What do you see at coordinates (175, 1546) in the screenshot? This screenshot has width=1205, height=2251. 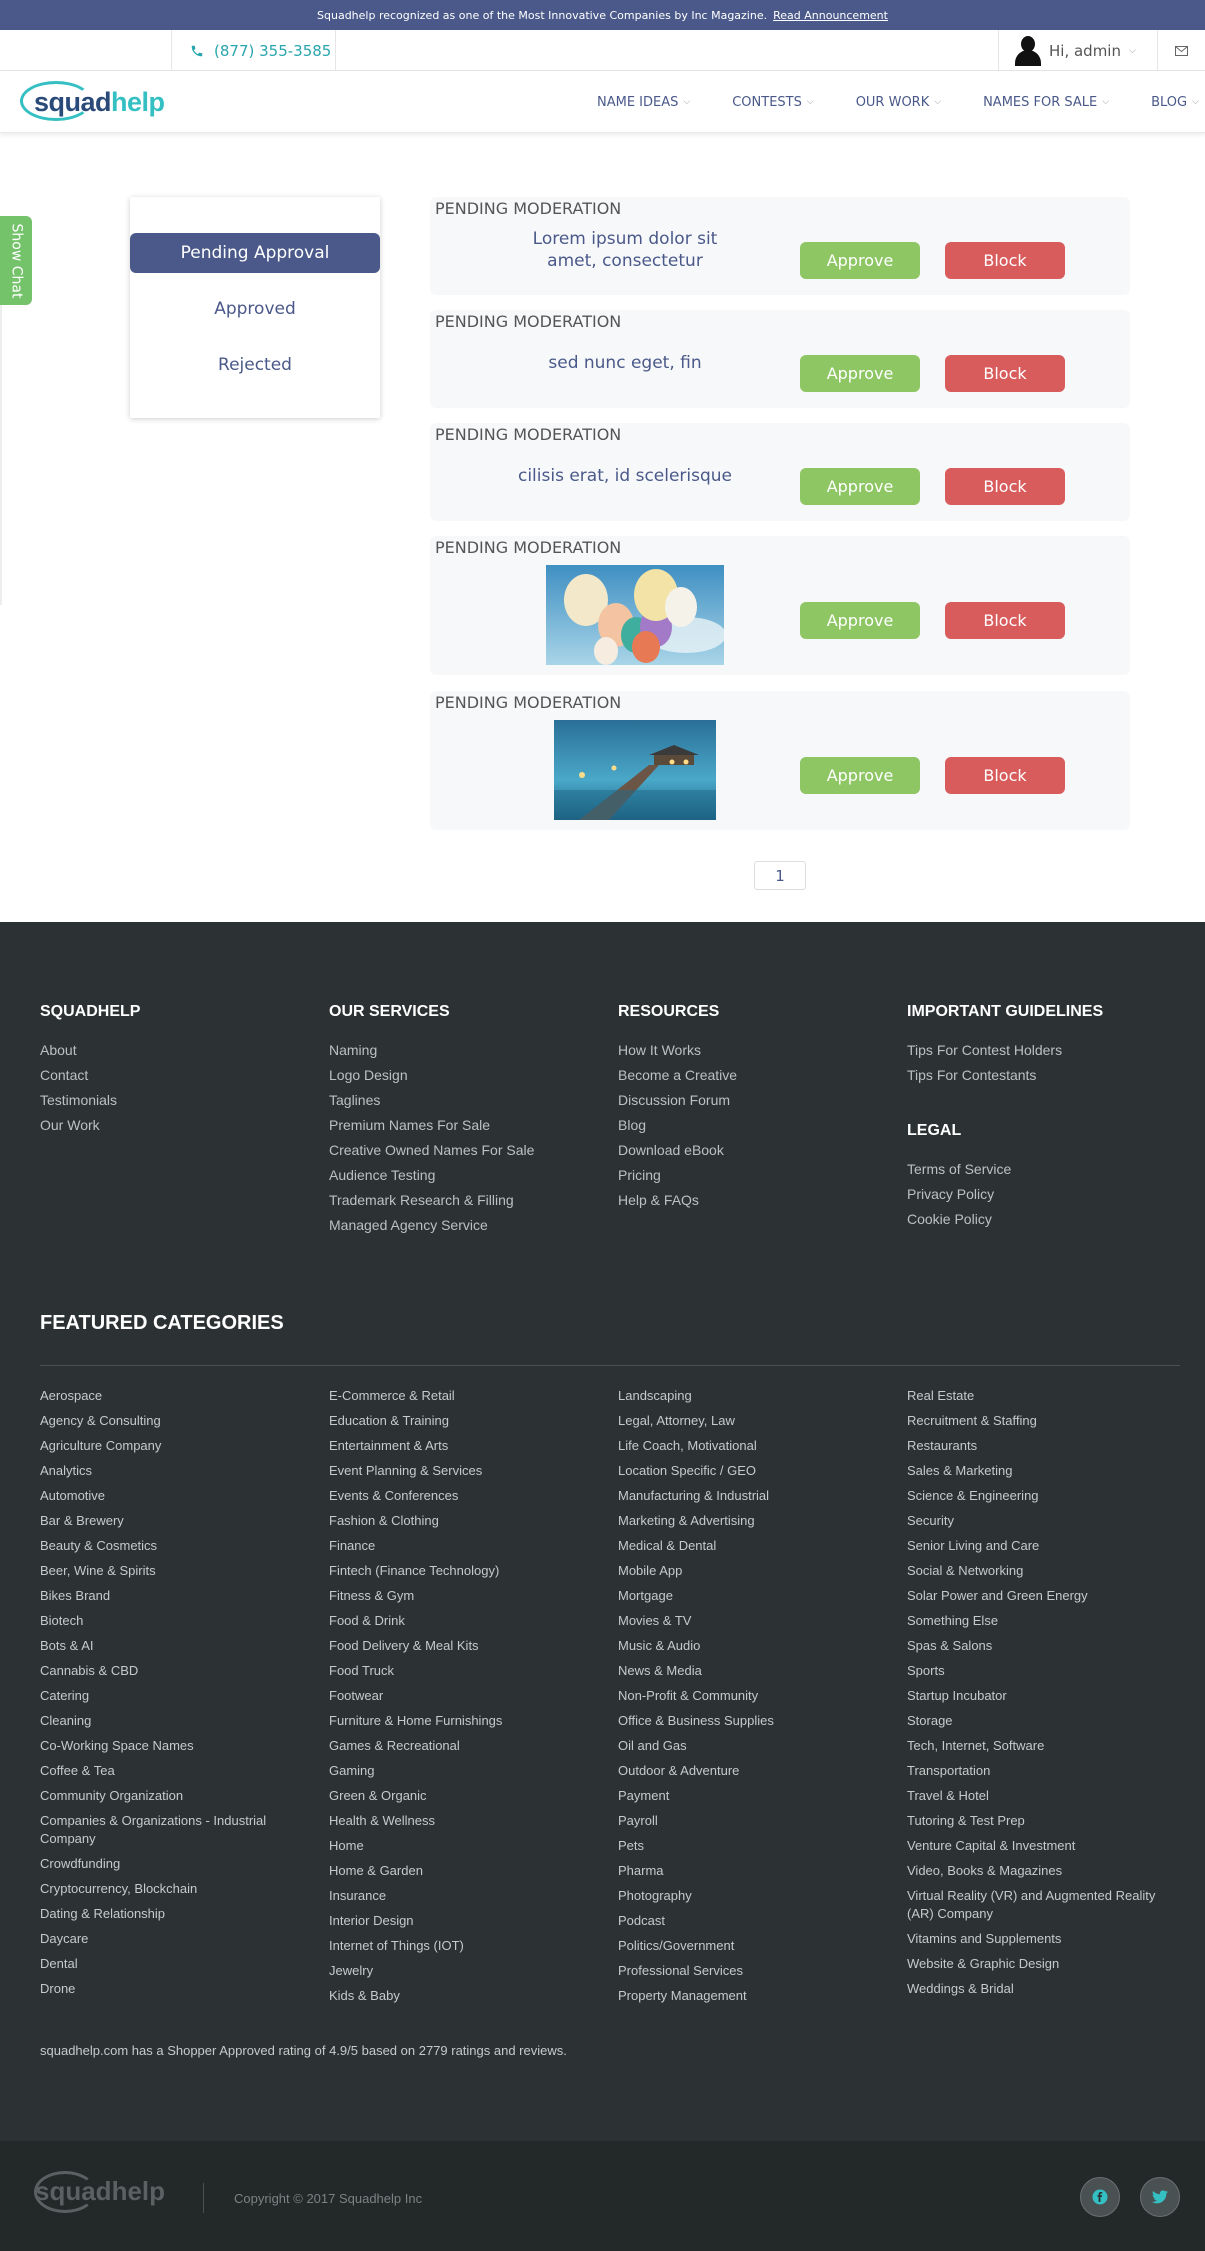 I see `category-link: Beauty & Cosmetics` at bounding box center [175, 1546].